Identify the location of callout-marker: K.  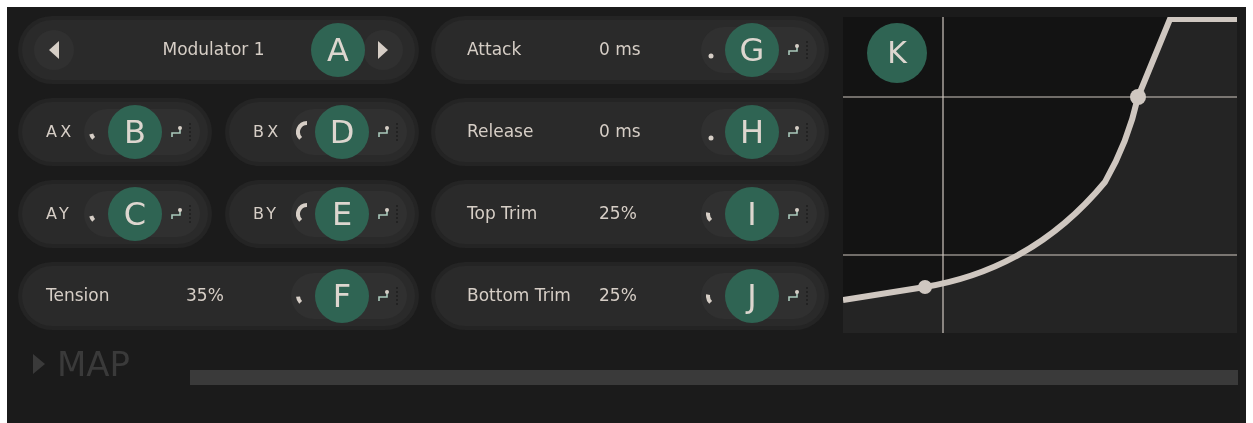
(897, 53).